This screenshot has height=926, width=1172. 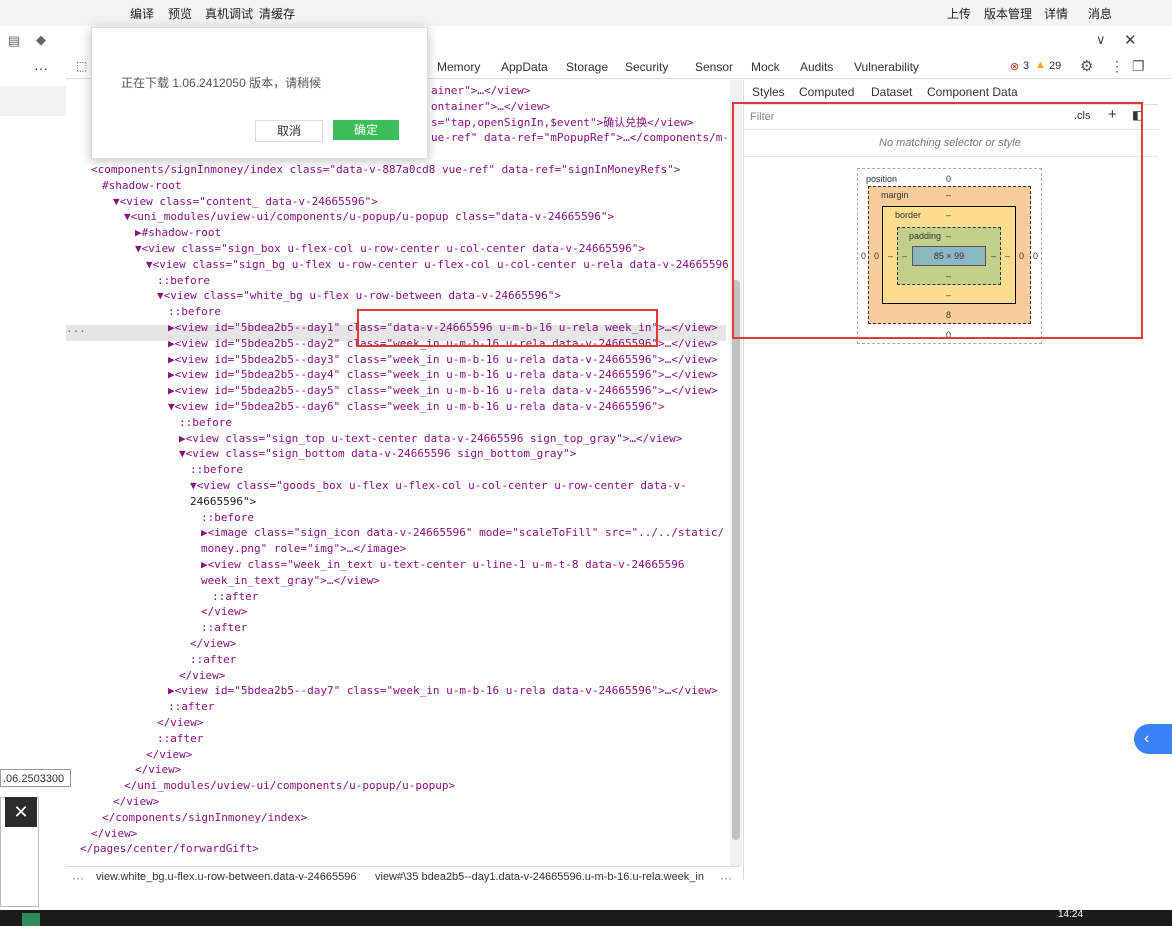 What do you see at coordinates (35, 778) in the screenshot?
I see `version-tooltip: .06.2503300` at bounding box center [35, 778].